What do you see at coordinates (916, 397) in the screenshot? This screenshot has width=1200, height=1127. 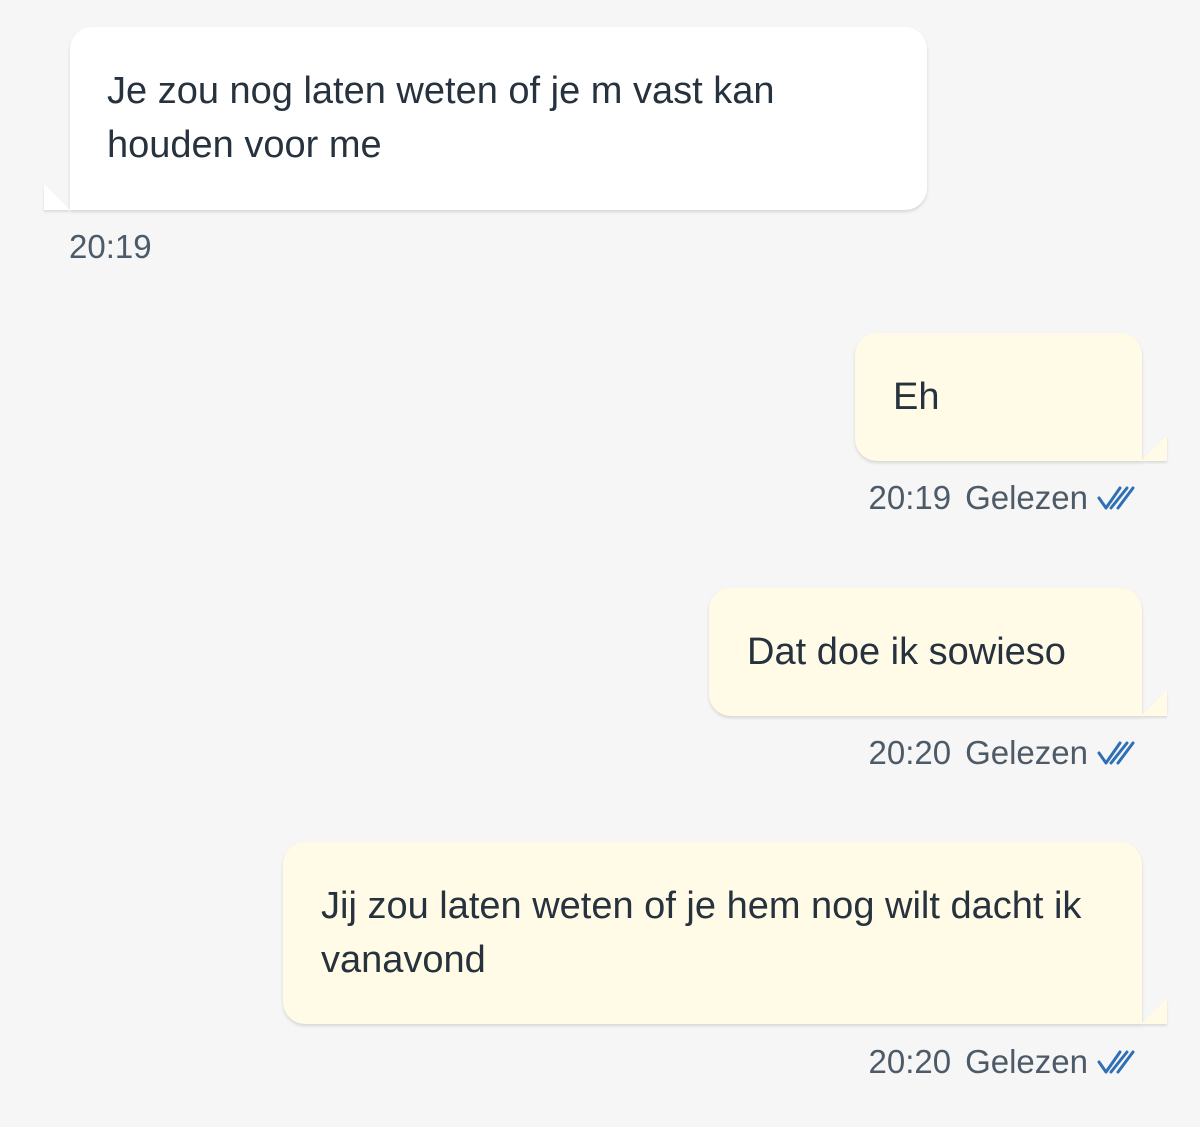 I see `message-text: Eh` at bounding box center [916, 397].